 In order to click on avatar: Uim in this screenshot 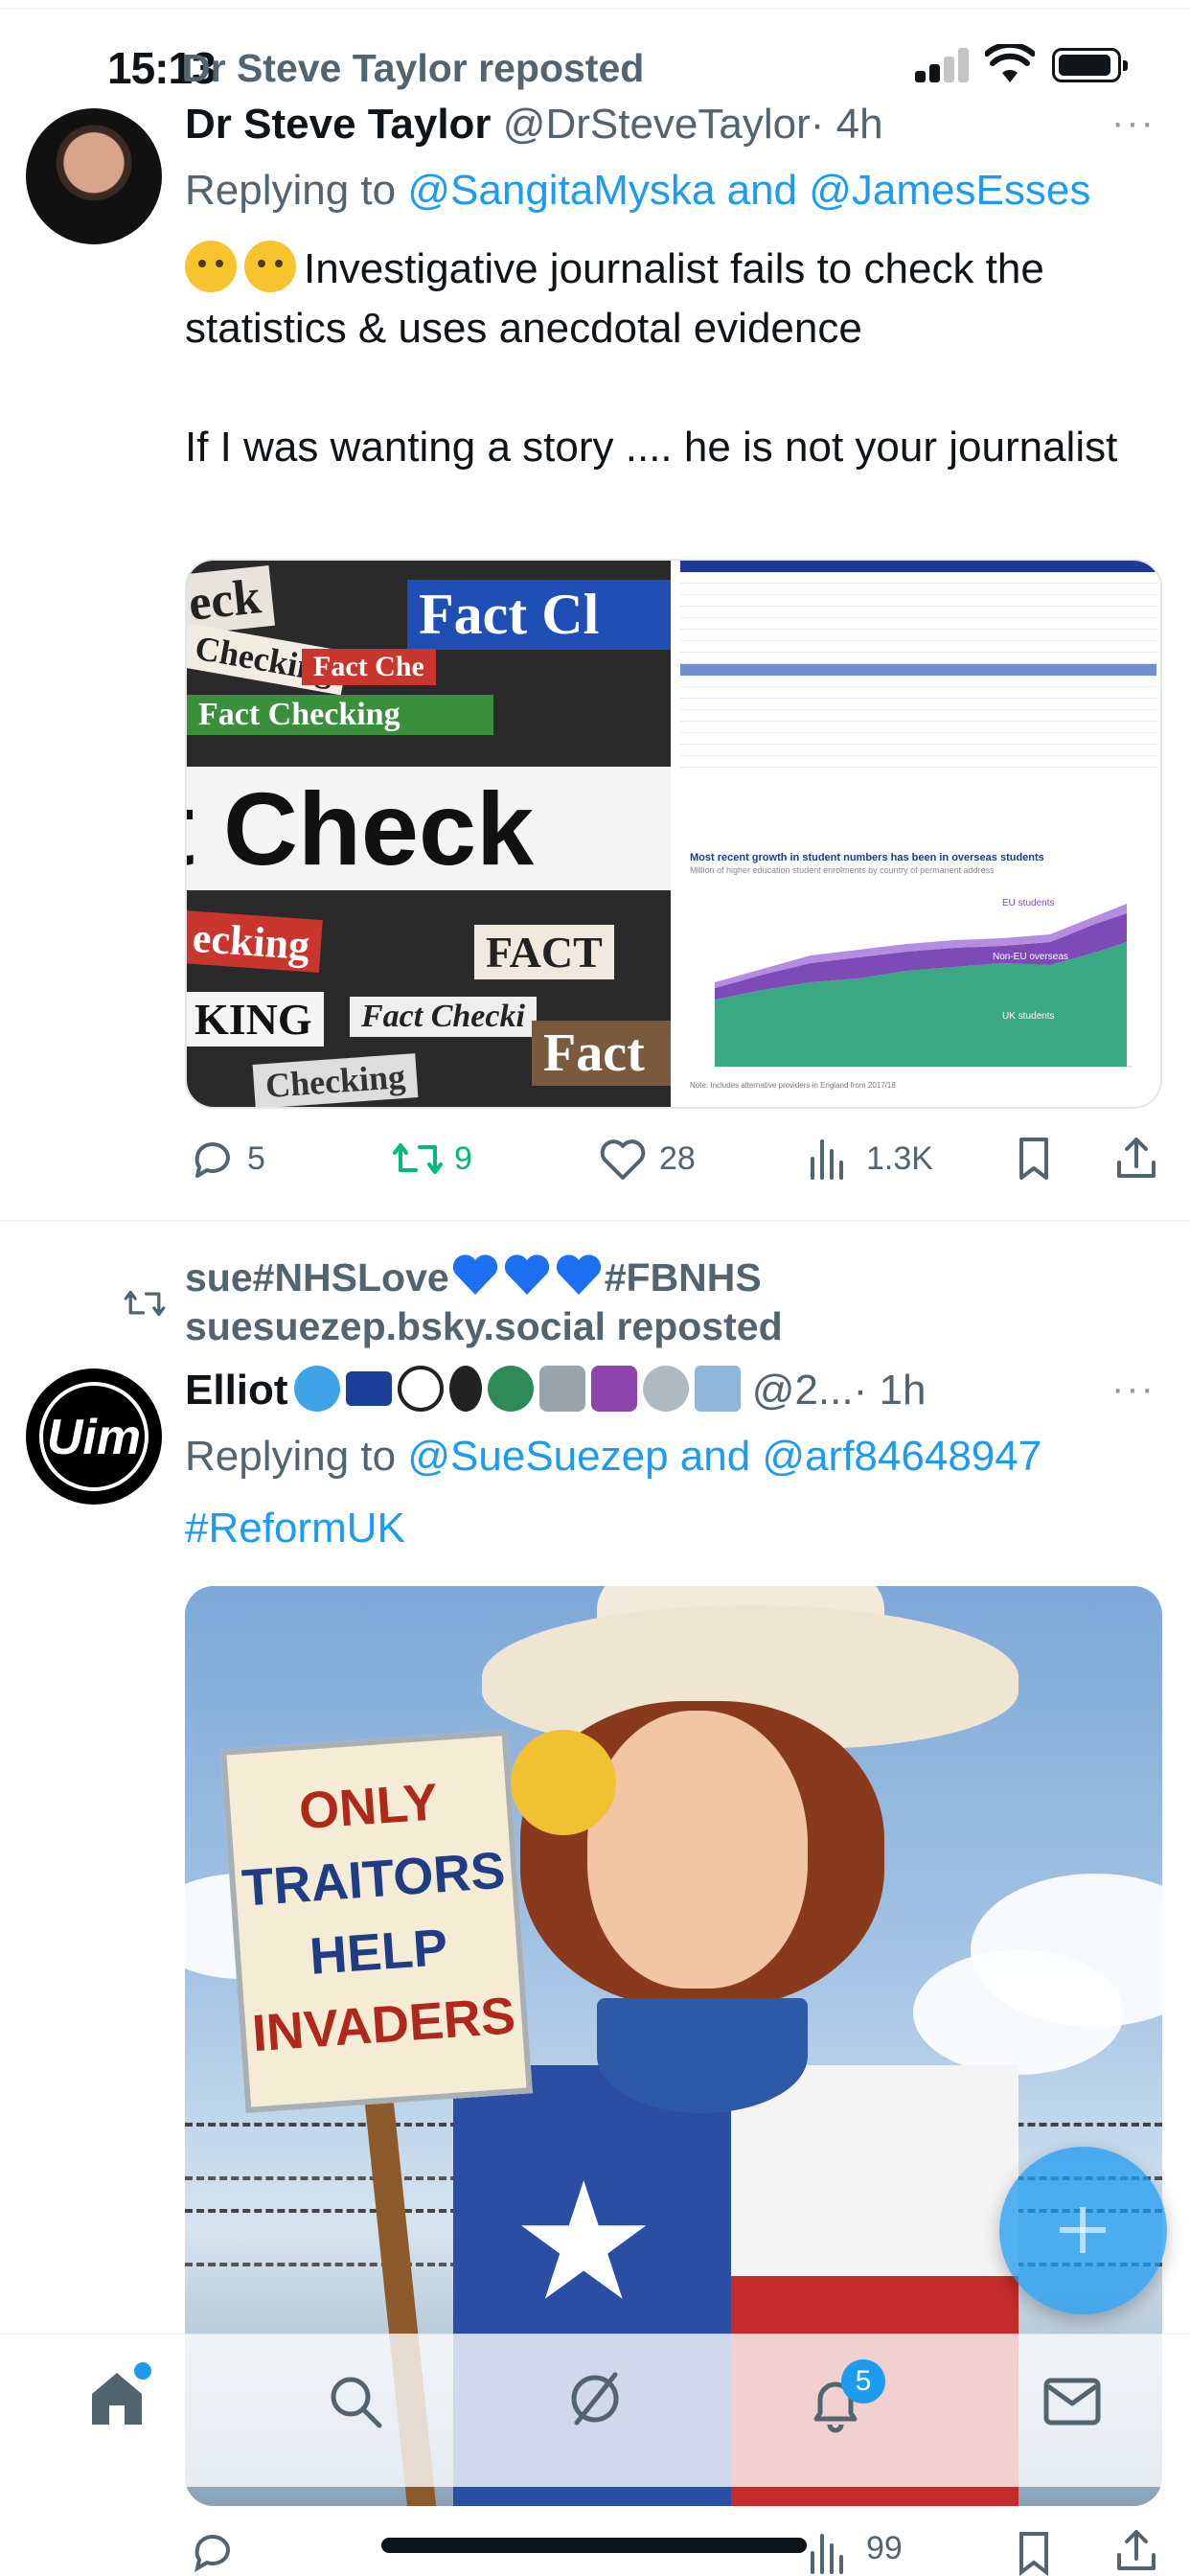, I will do `click(94, 1436)`.